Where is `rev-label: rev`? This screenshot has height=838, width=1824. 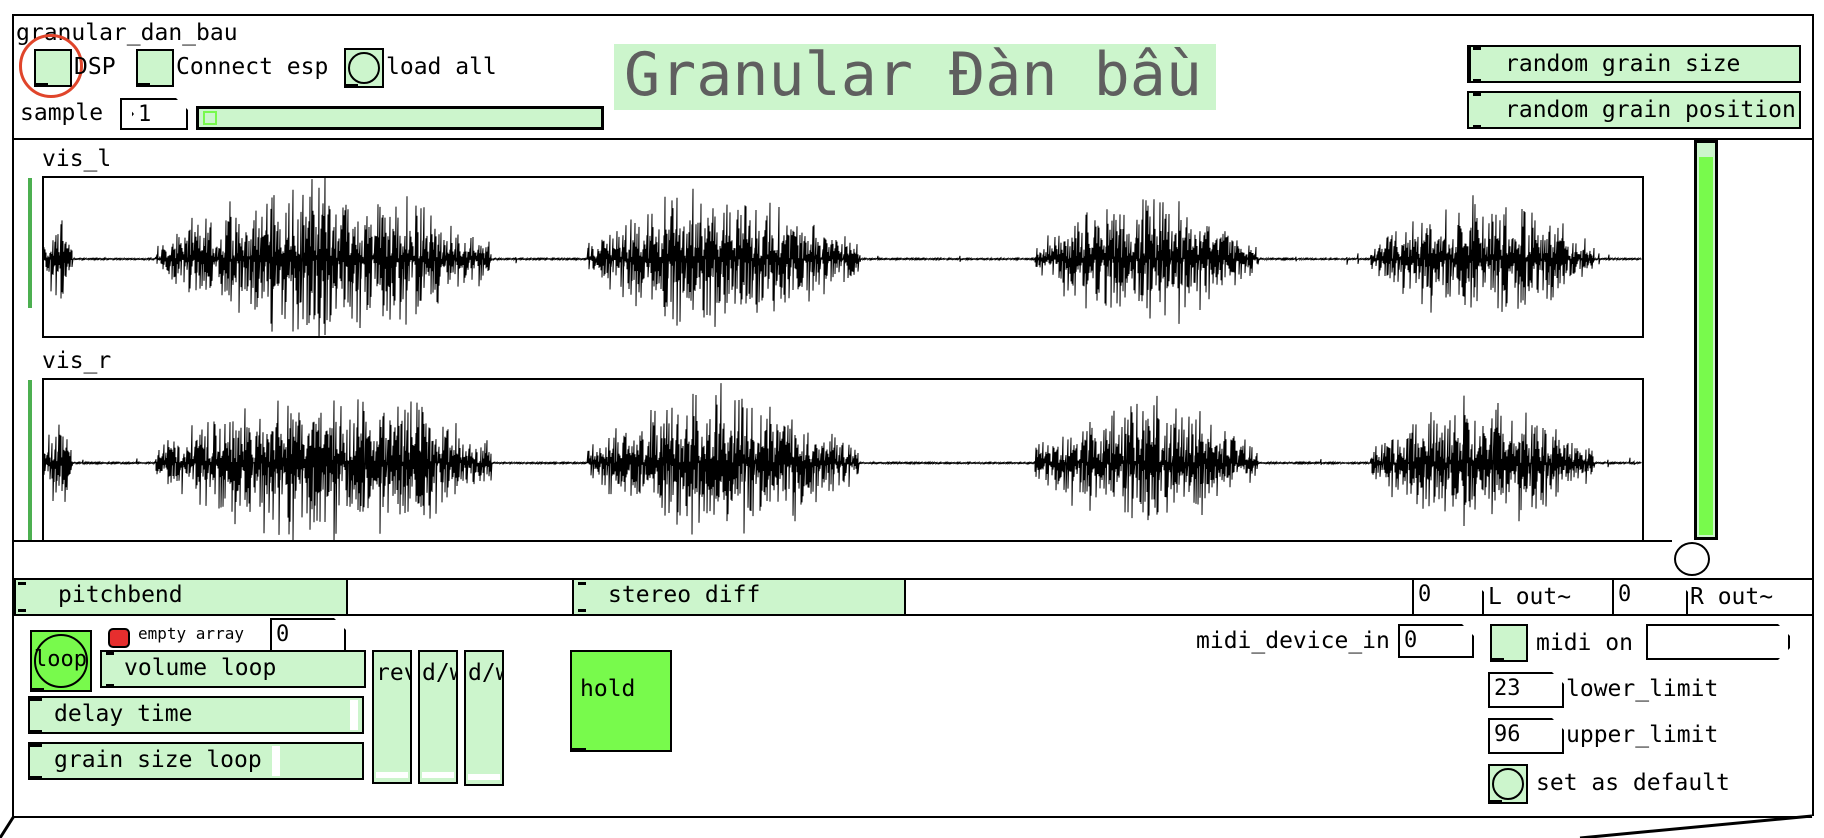
rev-label: rev is located at coordinates (394, 673).